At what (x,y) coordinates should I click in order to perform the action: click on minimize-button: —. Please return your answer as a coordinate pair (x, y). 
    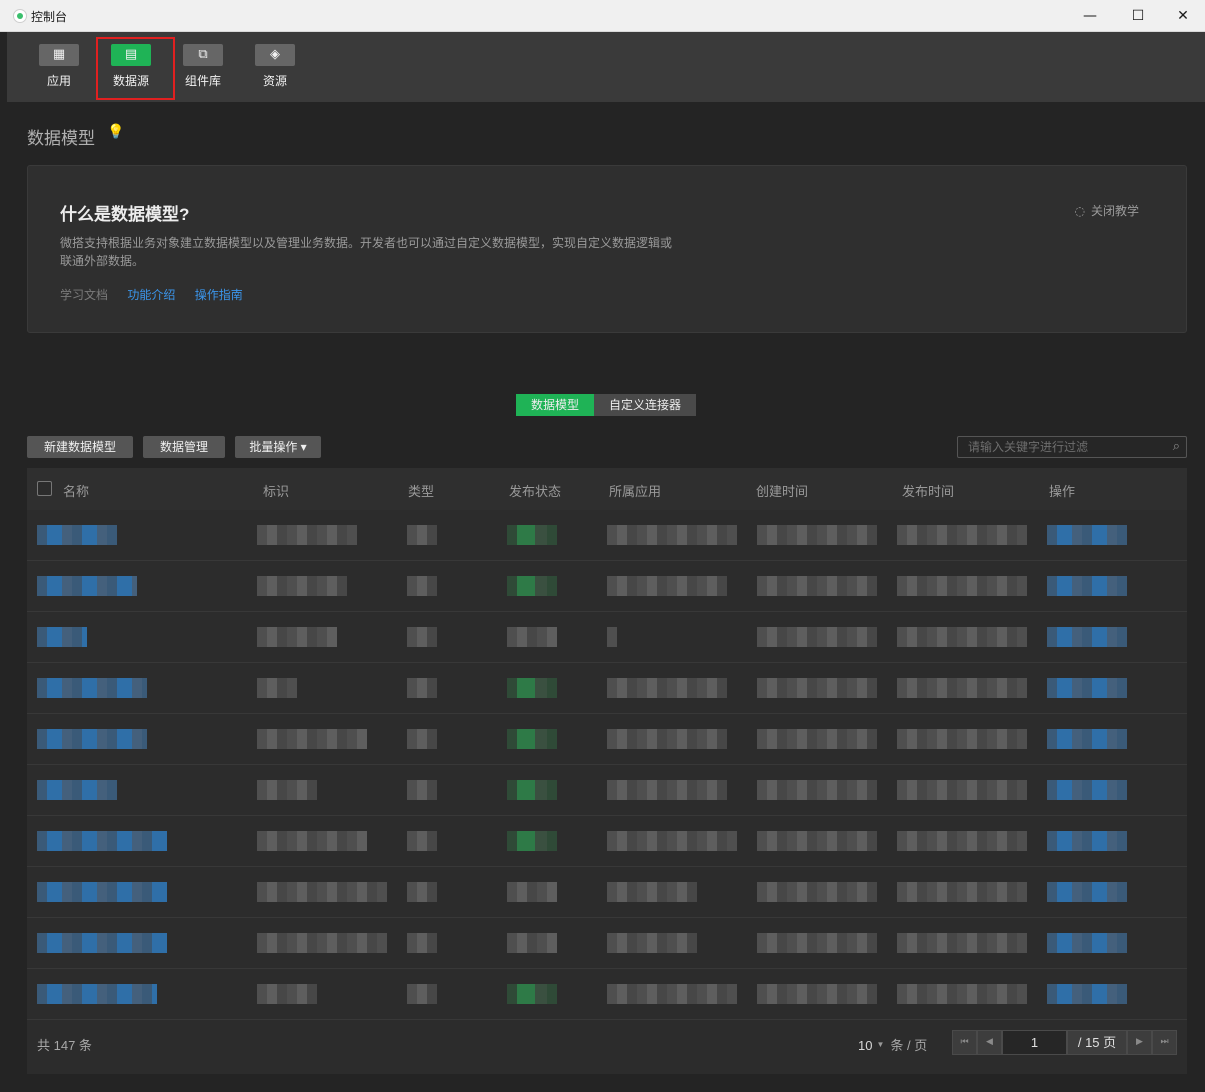
    Looking at the image, I should click on (1090, 16).